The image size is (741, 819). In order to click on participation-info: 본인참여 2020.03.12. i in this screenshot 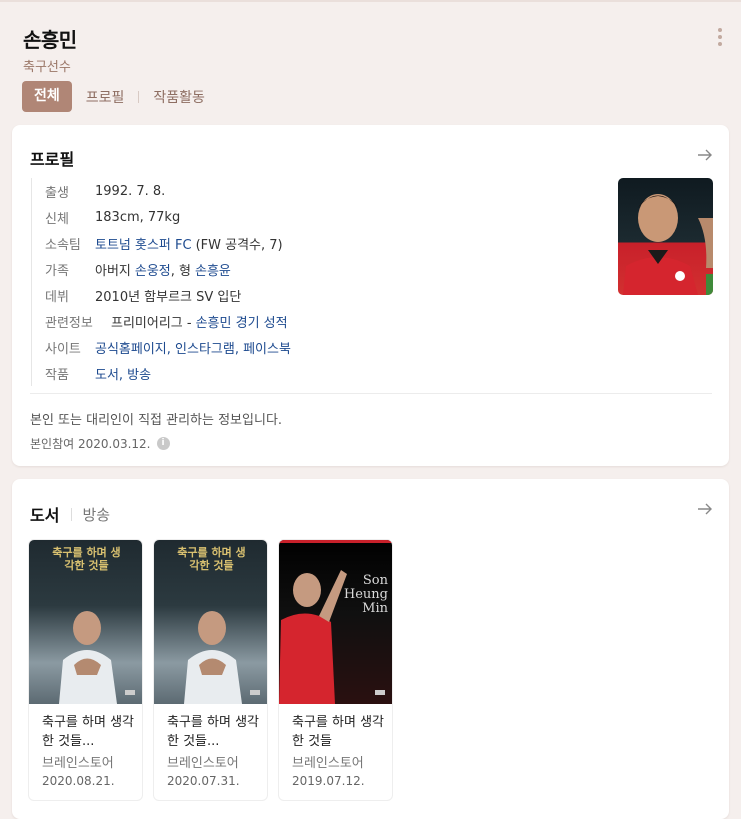, I will do `click(100, 443)`.